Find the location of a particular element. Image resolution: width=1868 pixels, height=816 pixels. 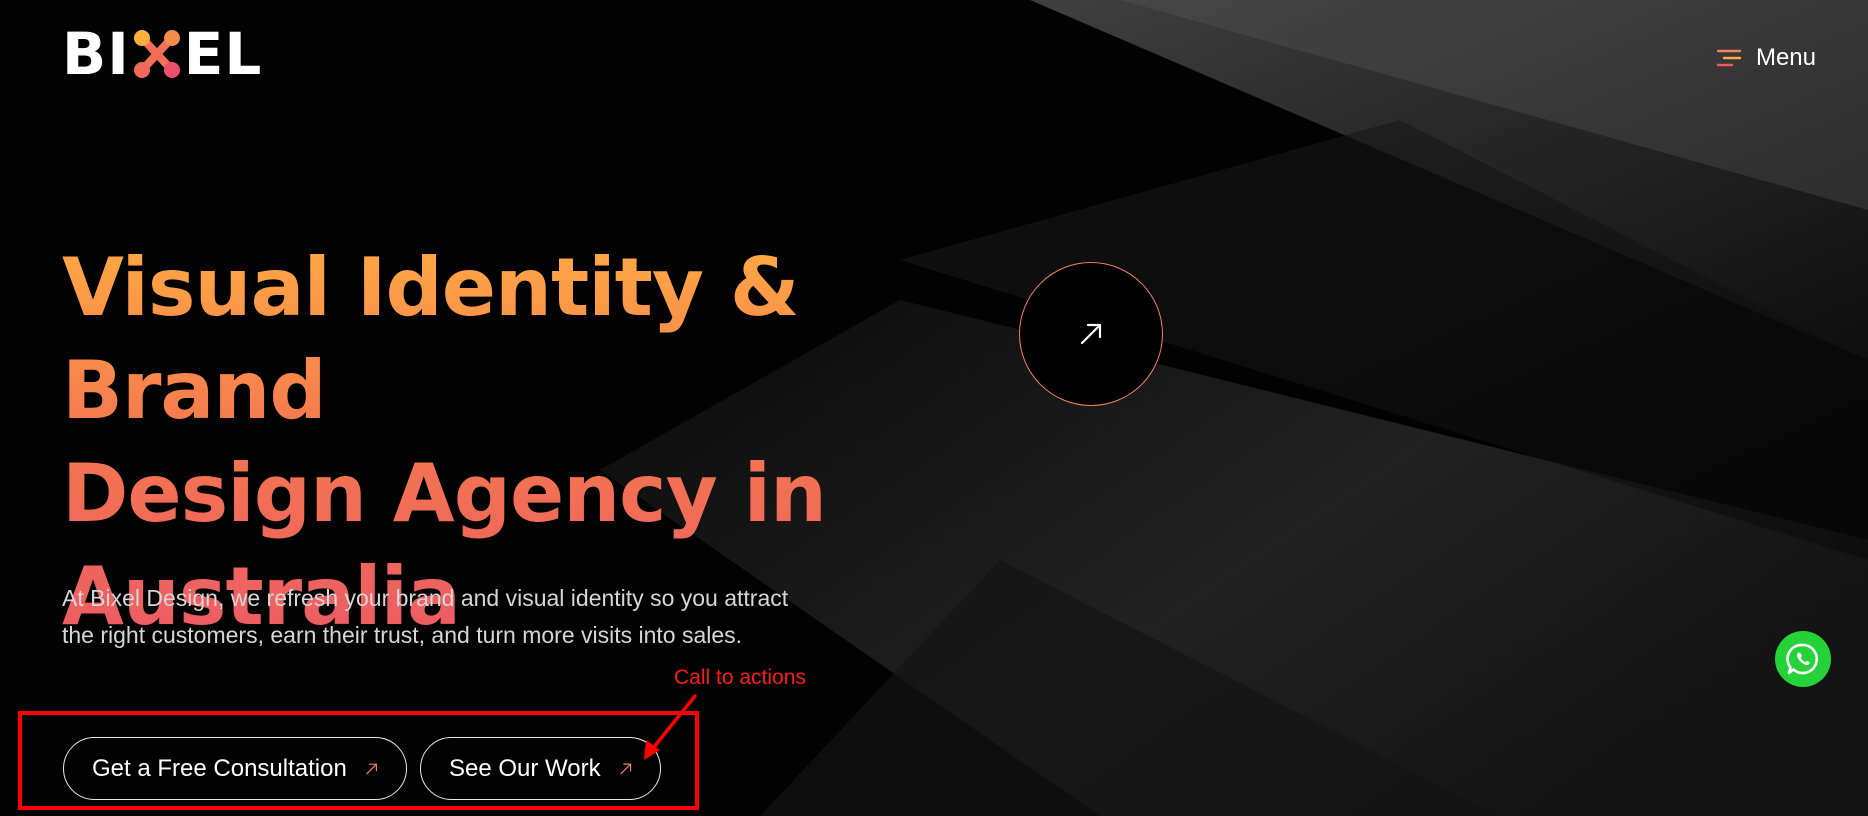

hamburger-icon is located at coordinates (1729, 58).